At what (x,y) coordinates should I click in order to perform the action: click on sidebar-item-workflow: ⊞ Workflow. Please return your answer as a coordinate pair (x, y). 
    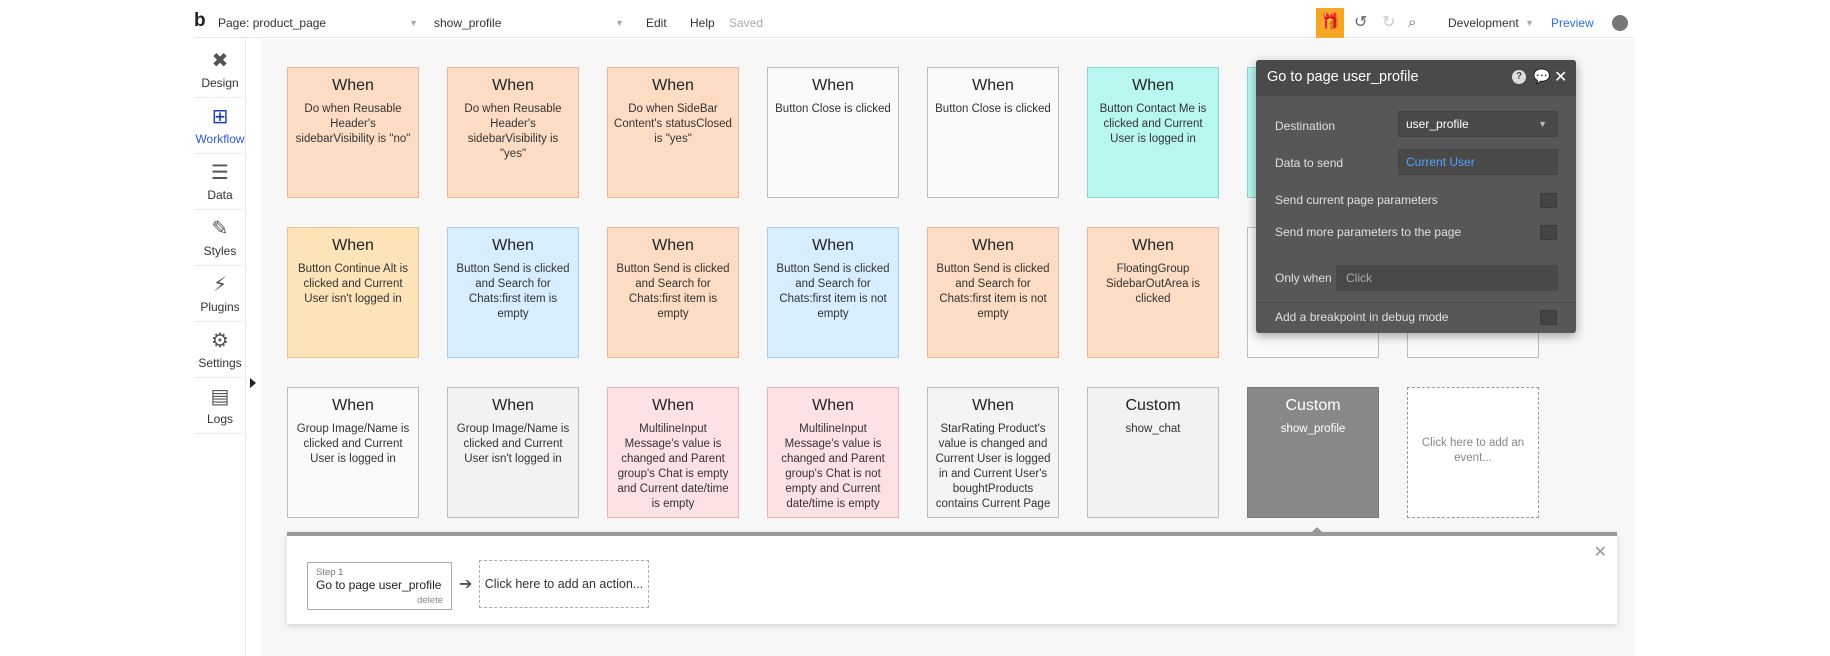
    Looking at the image, I should click on (220, 126).